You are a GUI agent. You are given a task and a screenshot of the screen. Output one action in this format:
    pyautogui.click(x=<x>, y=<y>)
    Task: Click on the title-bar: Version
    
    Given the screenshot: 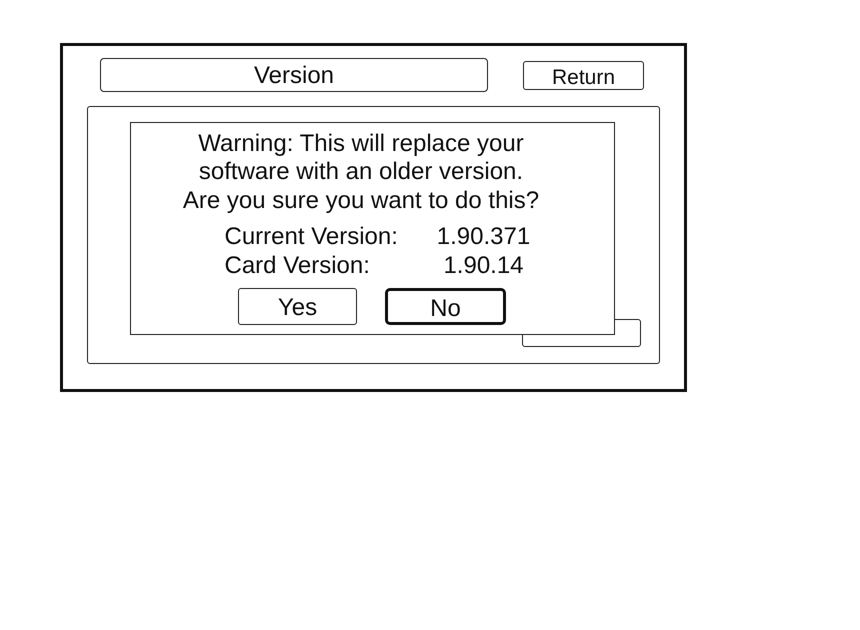 What is the action you would take?
    pyautogui.click(x=294, y=75)
    